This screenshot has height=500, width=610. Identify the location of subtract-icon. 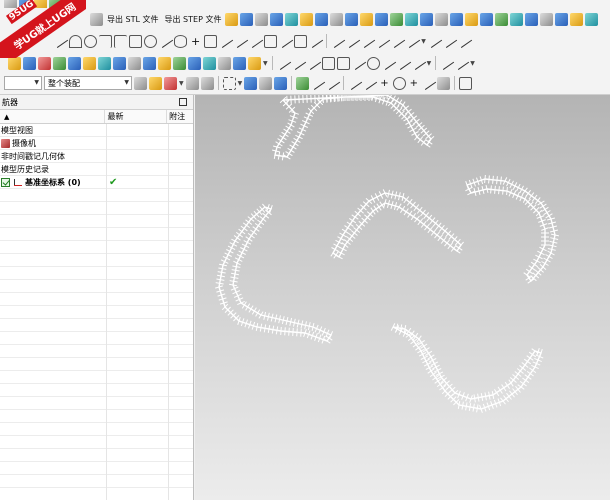
(442, 19).